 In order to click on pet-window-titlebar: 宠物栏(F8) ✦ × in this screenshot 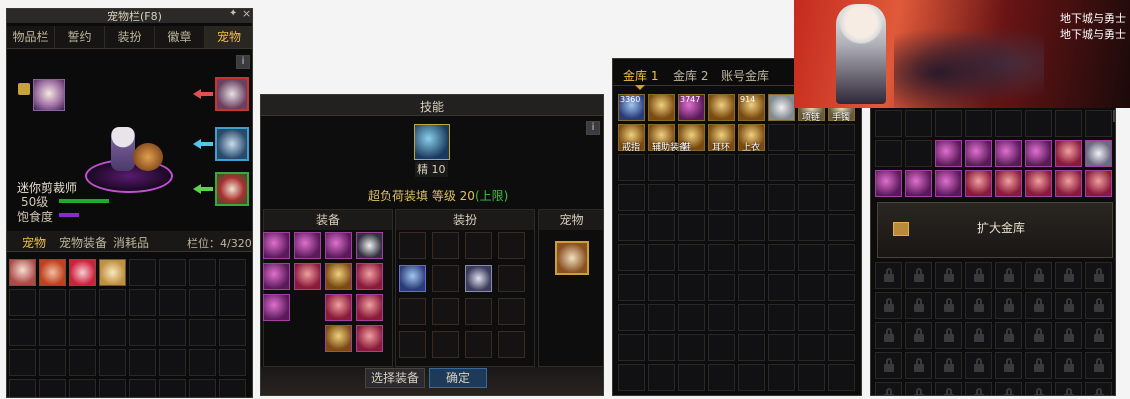, I will do `click(129, 16)`.